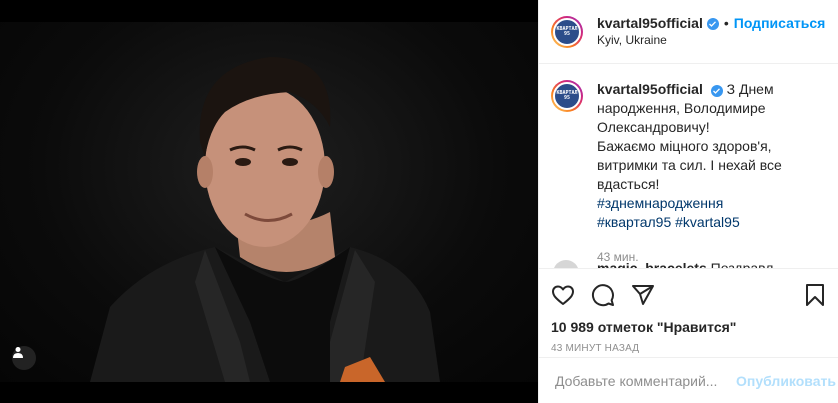 The image size is (838, 403). What do you see at coordinates (707, 222) in the screenshot?
I see `hashtag-link: #kvartal95` at bounding box center [707, 222].